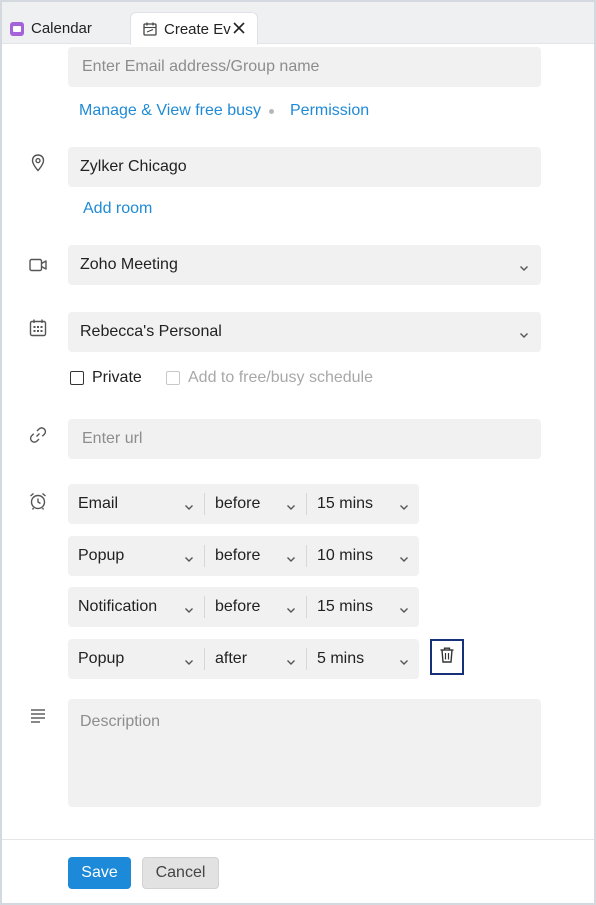  Describe the element at coordinates (231, 658) in the screenshot. I see `reminder-when-value: after` at that location.